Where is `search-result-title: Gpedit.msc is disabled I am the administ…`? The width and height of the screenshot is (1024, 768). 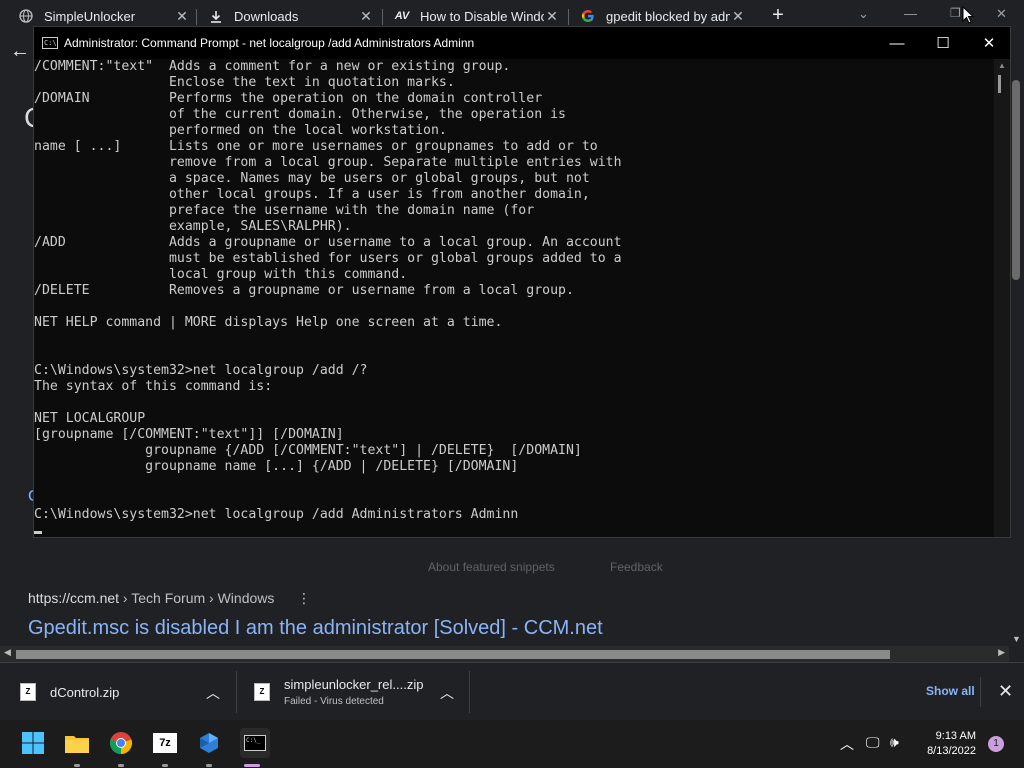
search-result-title: Gpedit.msc is disabled I am the administ… is located at coordinates (315, 628).